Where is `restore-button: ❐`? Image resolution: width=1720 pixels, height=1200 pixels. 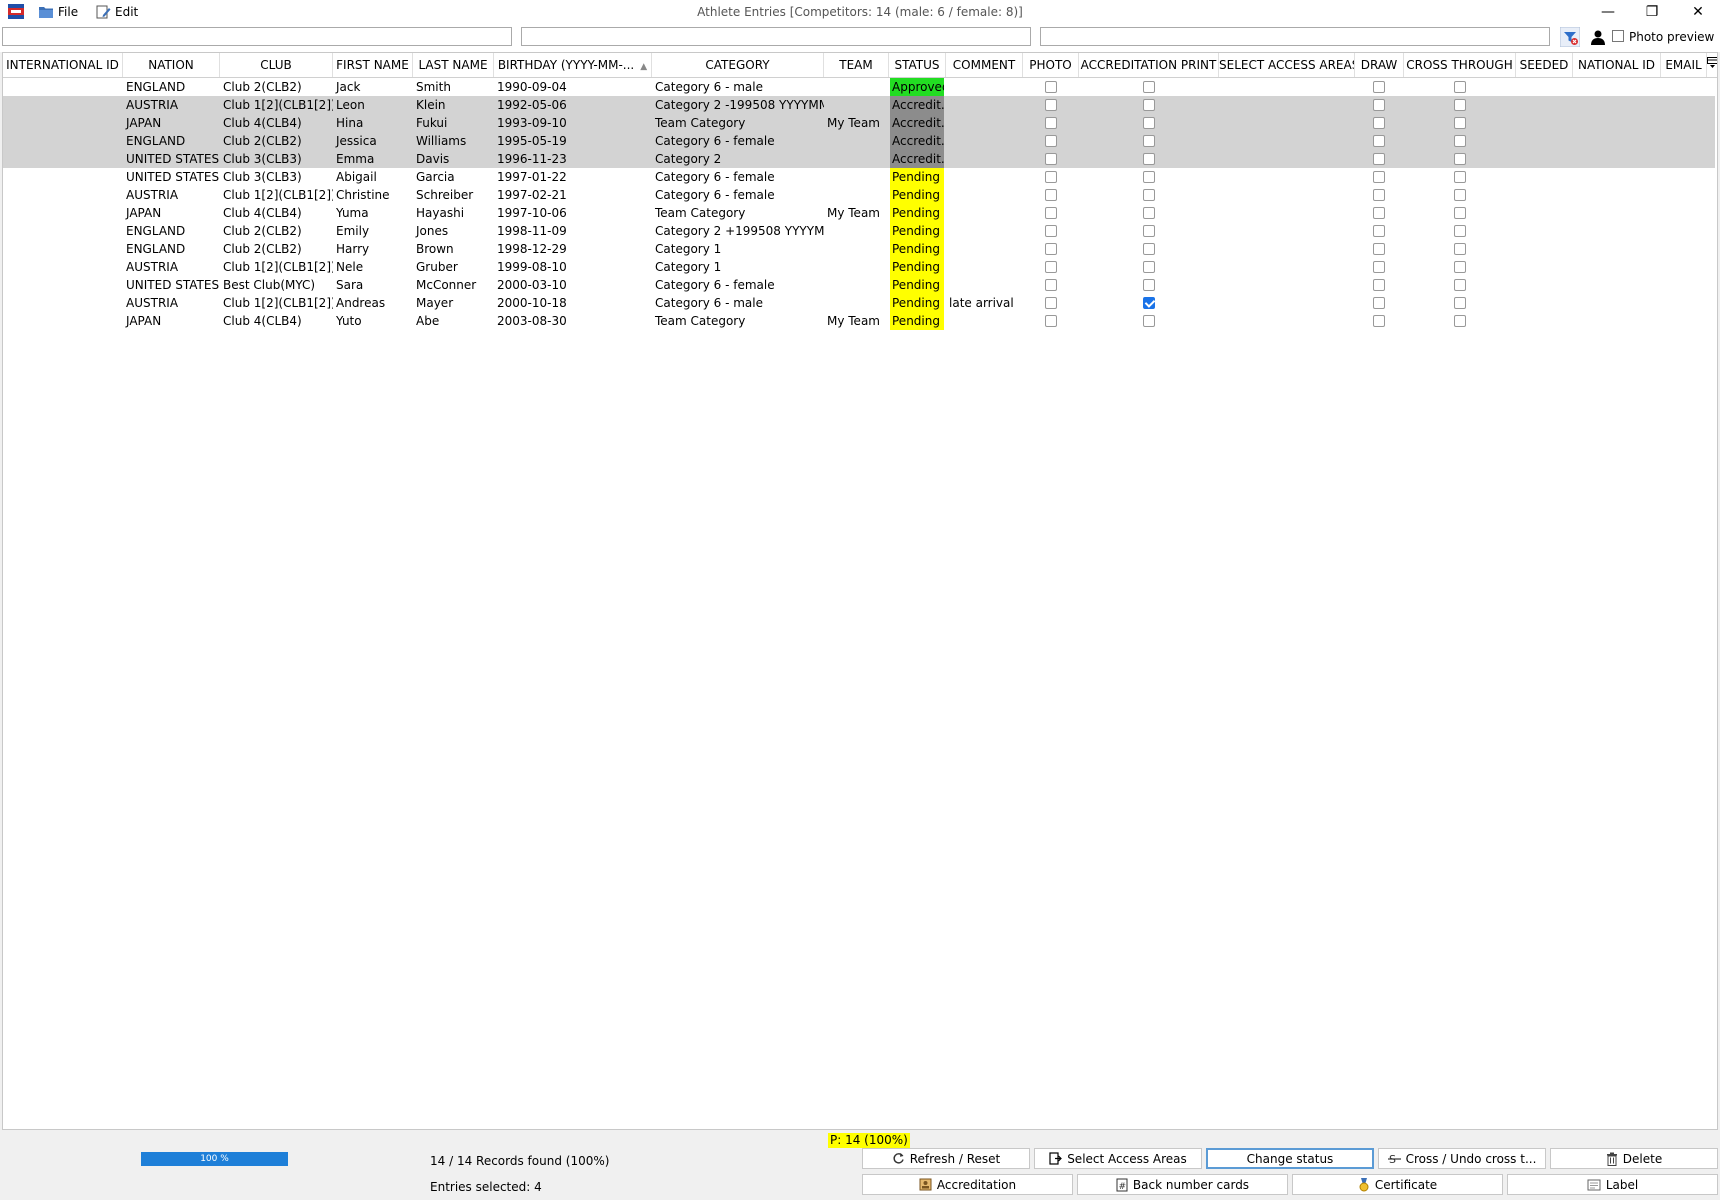
restore-button: ❐ is located at coordinates (1652, 12).